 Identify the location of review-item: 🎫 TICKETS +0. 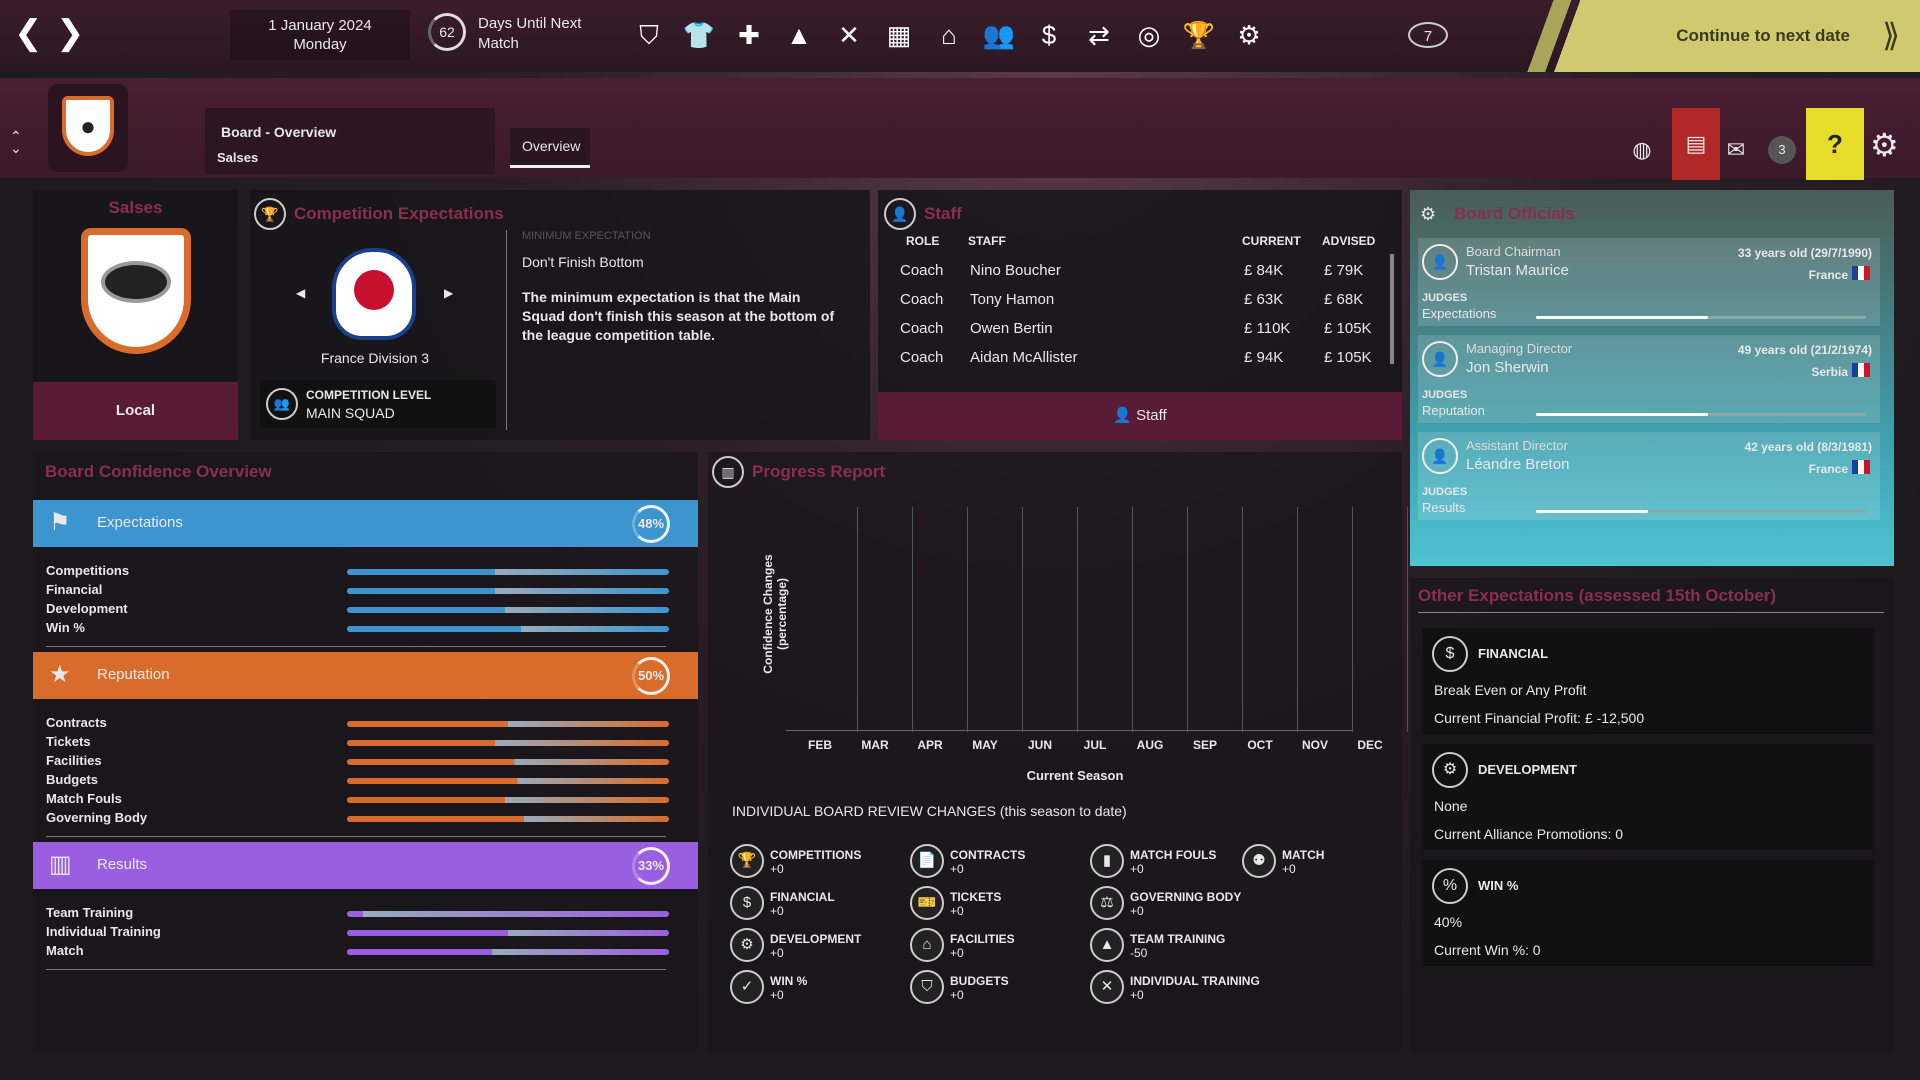
(955, 903).